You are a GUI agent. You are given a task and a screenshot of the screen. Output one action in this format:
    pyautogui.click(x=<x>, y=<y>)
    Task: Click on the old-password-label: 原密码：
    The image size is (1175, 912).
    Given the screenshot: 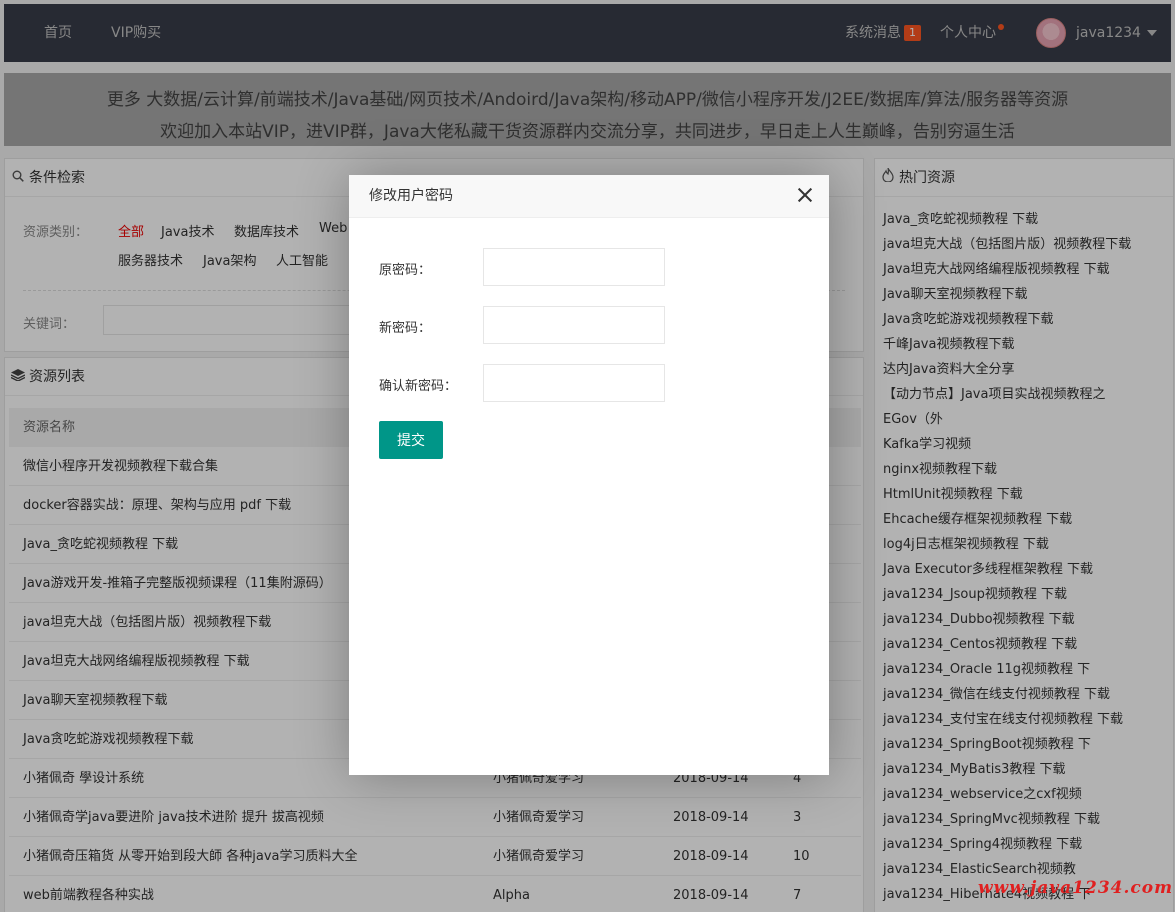 What is the action you would take?
    pyautogui.click(x=405, y=270)
    